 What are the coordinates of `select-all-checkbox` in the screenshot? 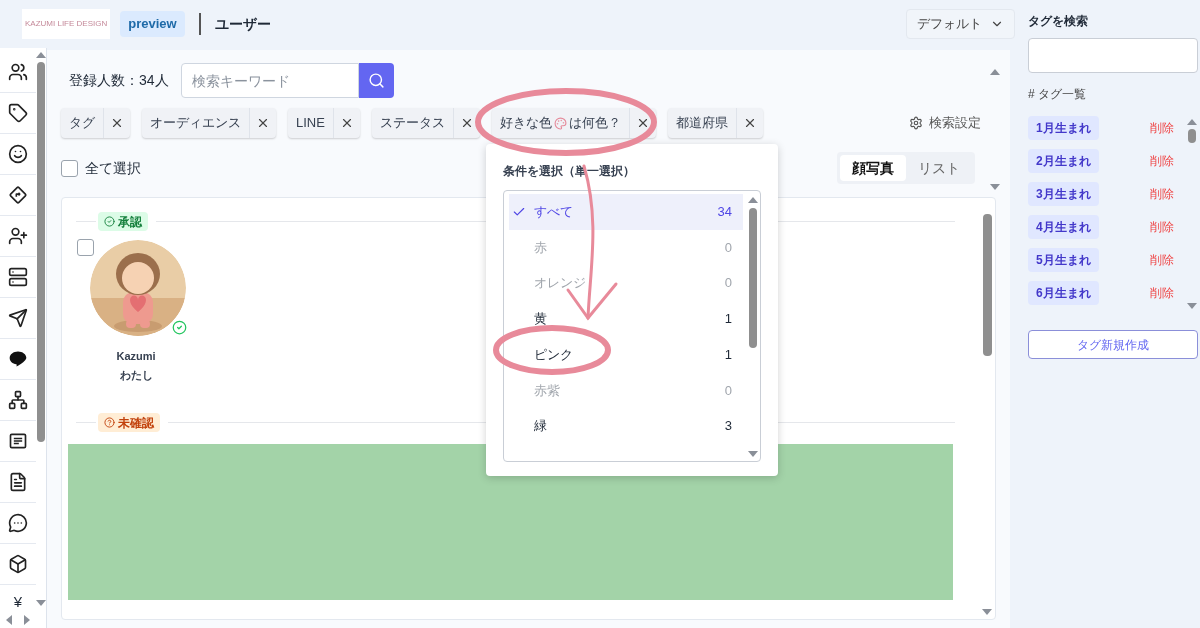 It's located at (69, 168).